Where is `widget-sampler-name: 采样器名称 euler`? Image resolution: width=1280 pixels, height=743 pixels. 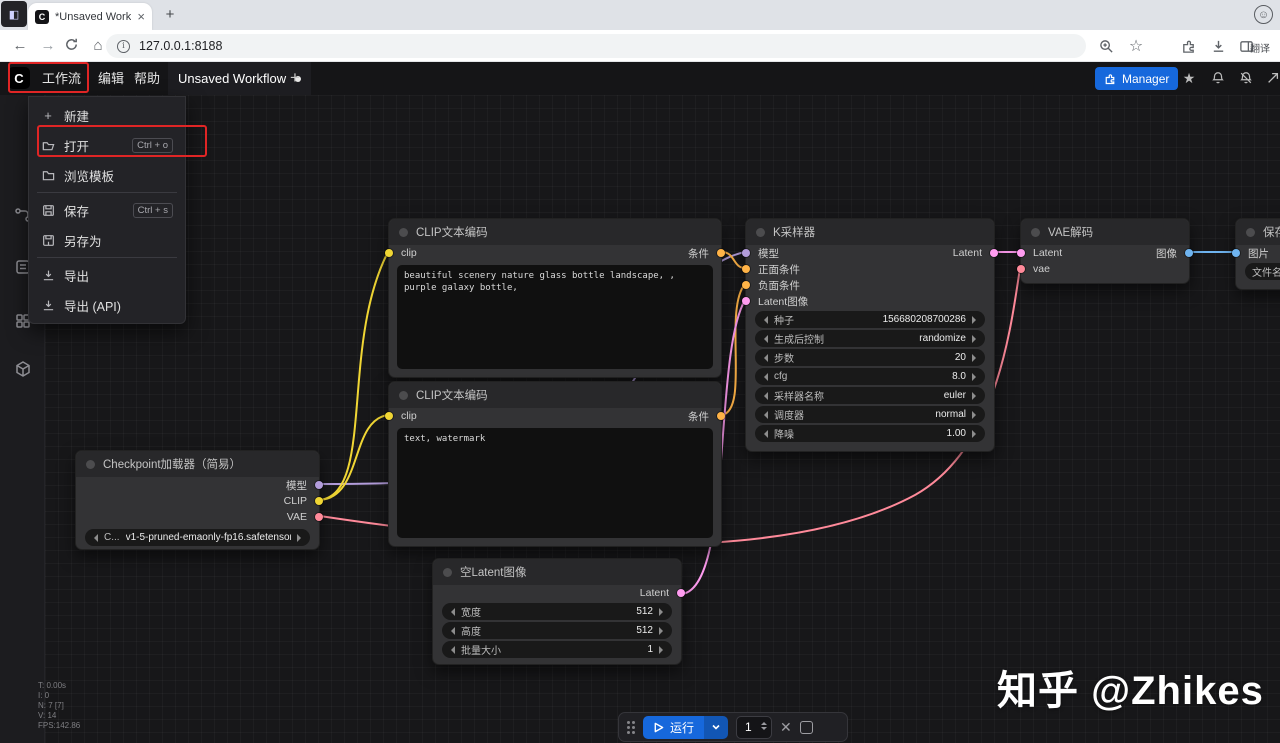
widget-sampler-name: 采样器名称 euler is located at coordinates (870, 395).